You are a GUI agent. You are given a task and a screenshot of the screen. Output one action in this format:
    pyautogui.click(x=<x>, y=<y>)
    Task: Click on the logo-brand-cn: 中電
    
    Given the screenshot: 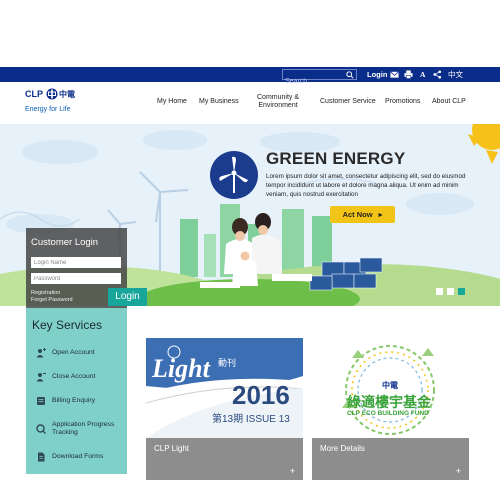 What is the action you would take?
    pyautogui.click(x=67, y=94)
    